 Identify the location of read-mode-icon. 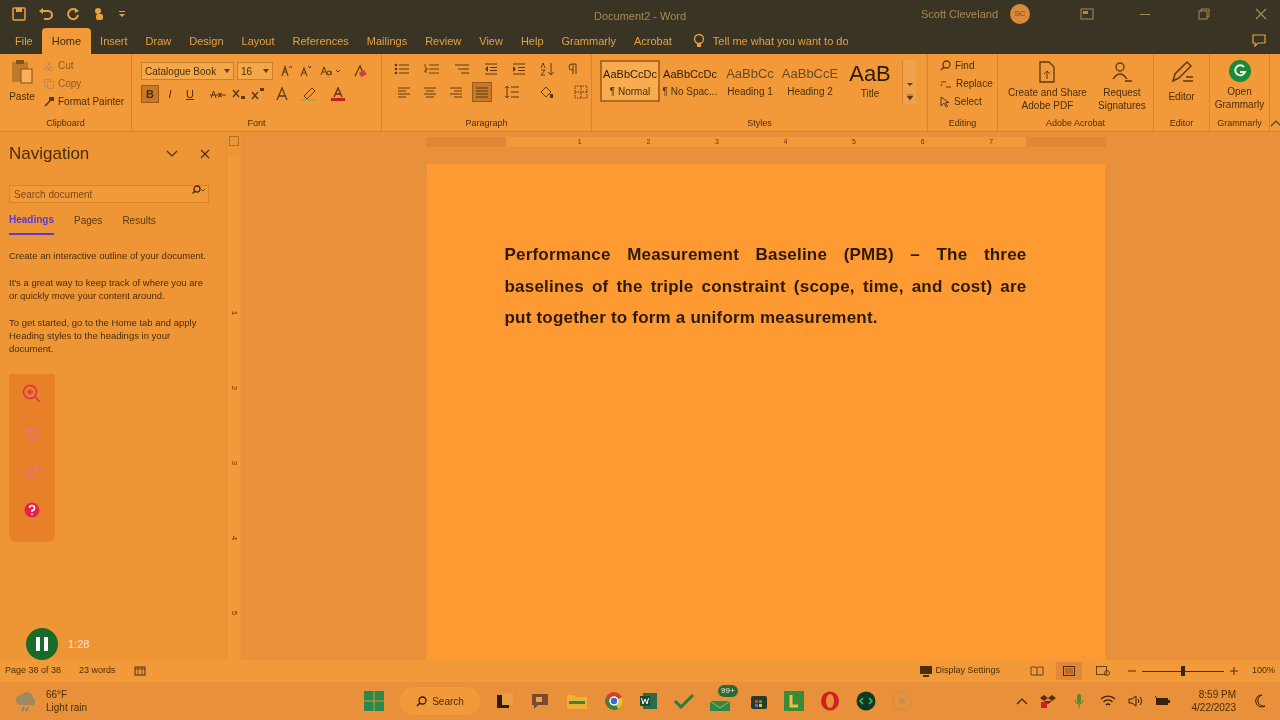
(1036, 671).